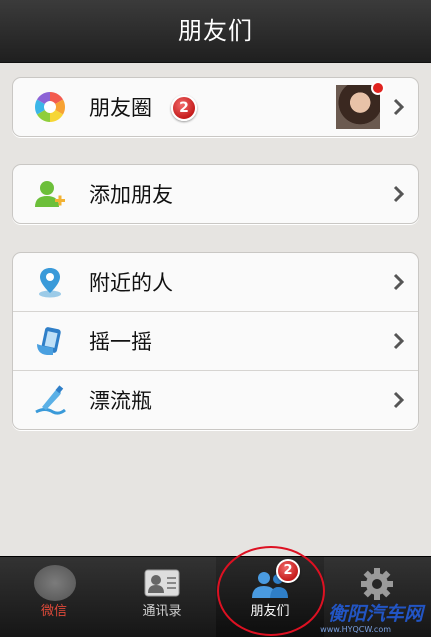  What do you see at coordinates (50, 194) in the screenshot?
I see `add-user-icon` at bounding box center [50, 194].